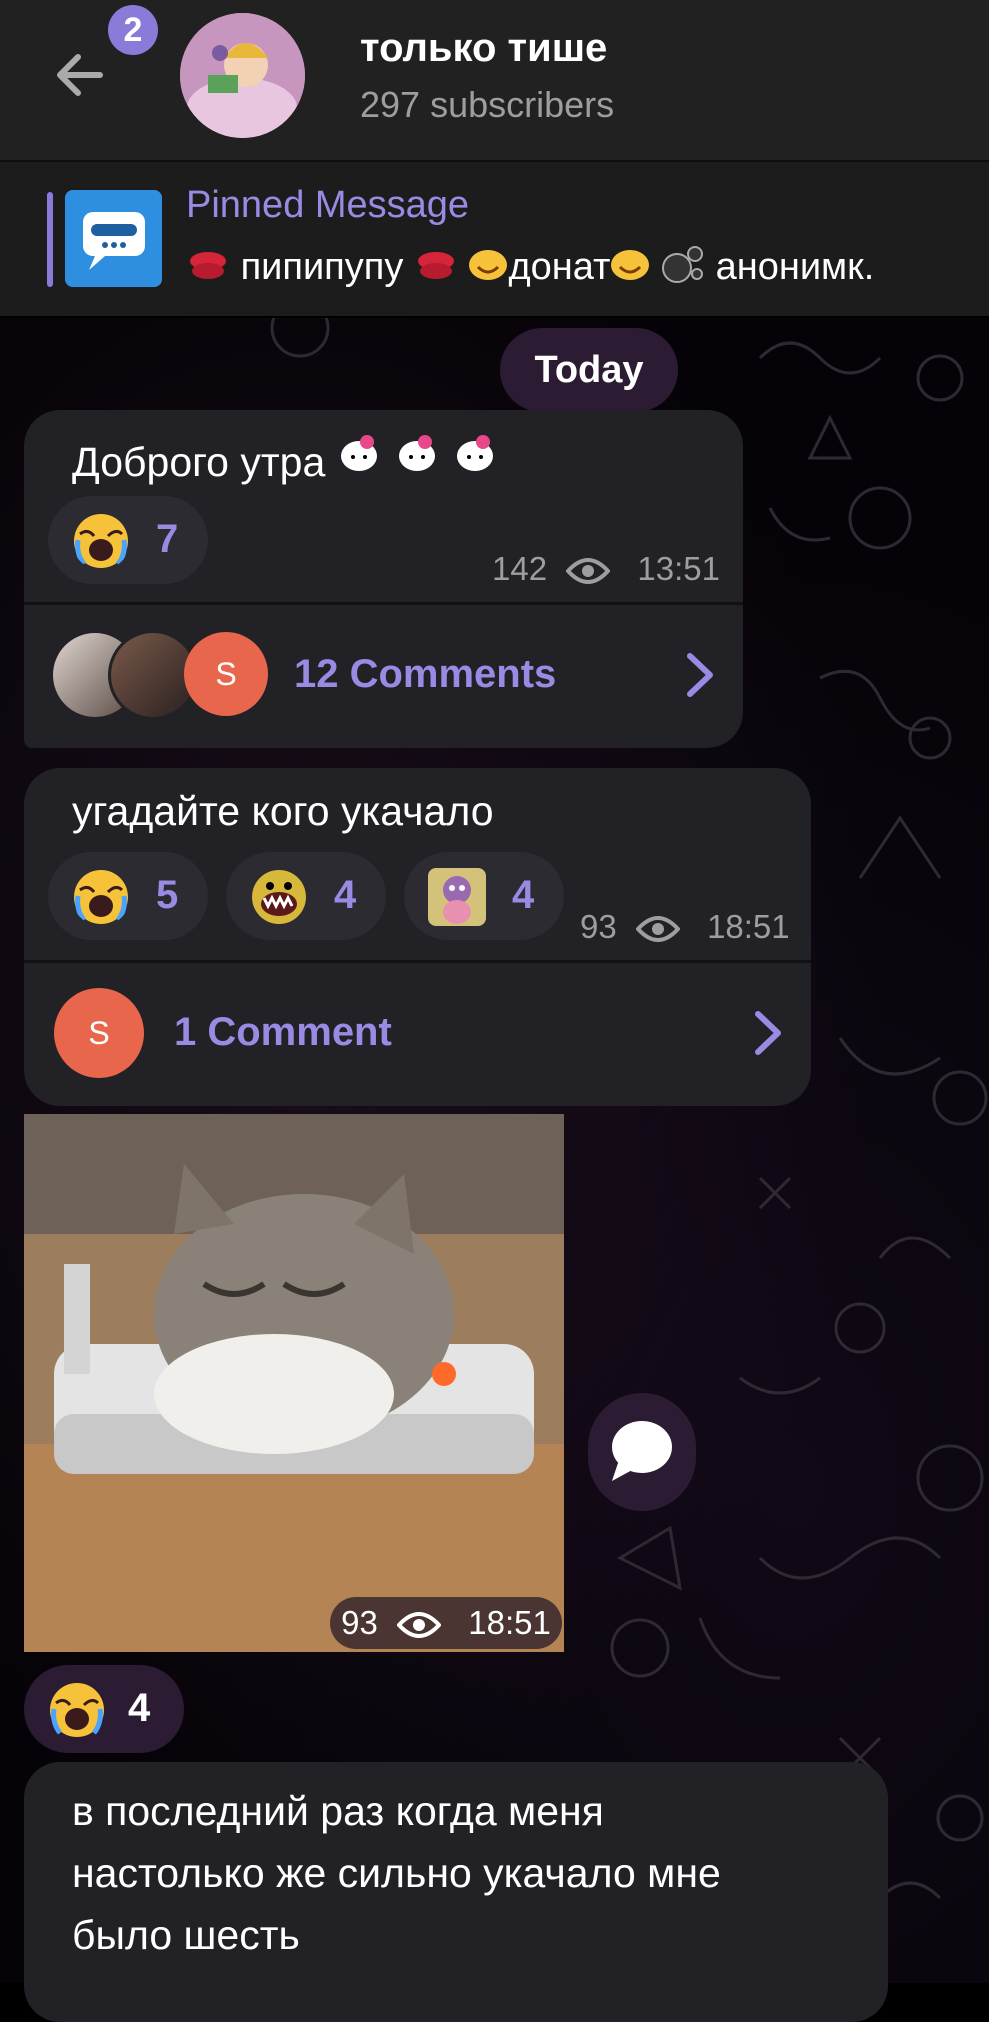 This screenshot has height=2022, width=989. Describe the element at coordinates (685, 927) in the screenshot. I see `message-meta: 93 18:51` at that location.